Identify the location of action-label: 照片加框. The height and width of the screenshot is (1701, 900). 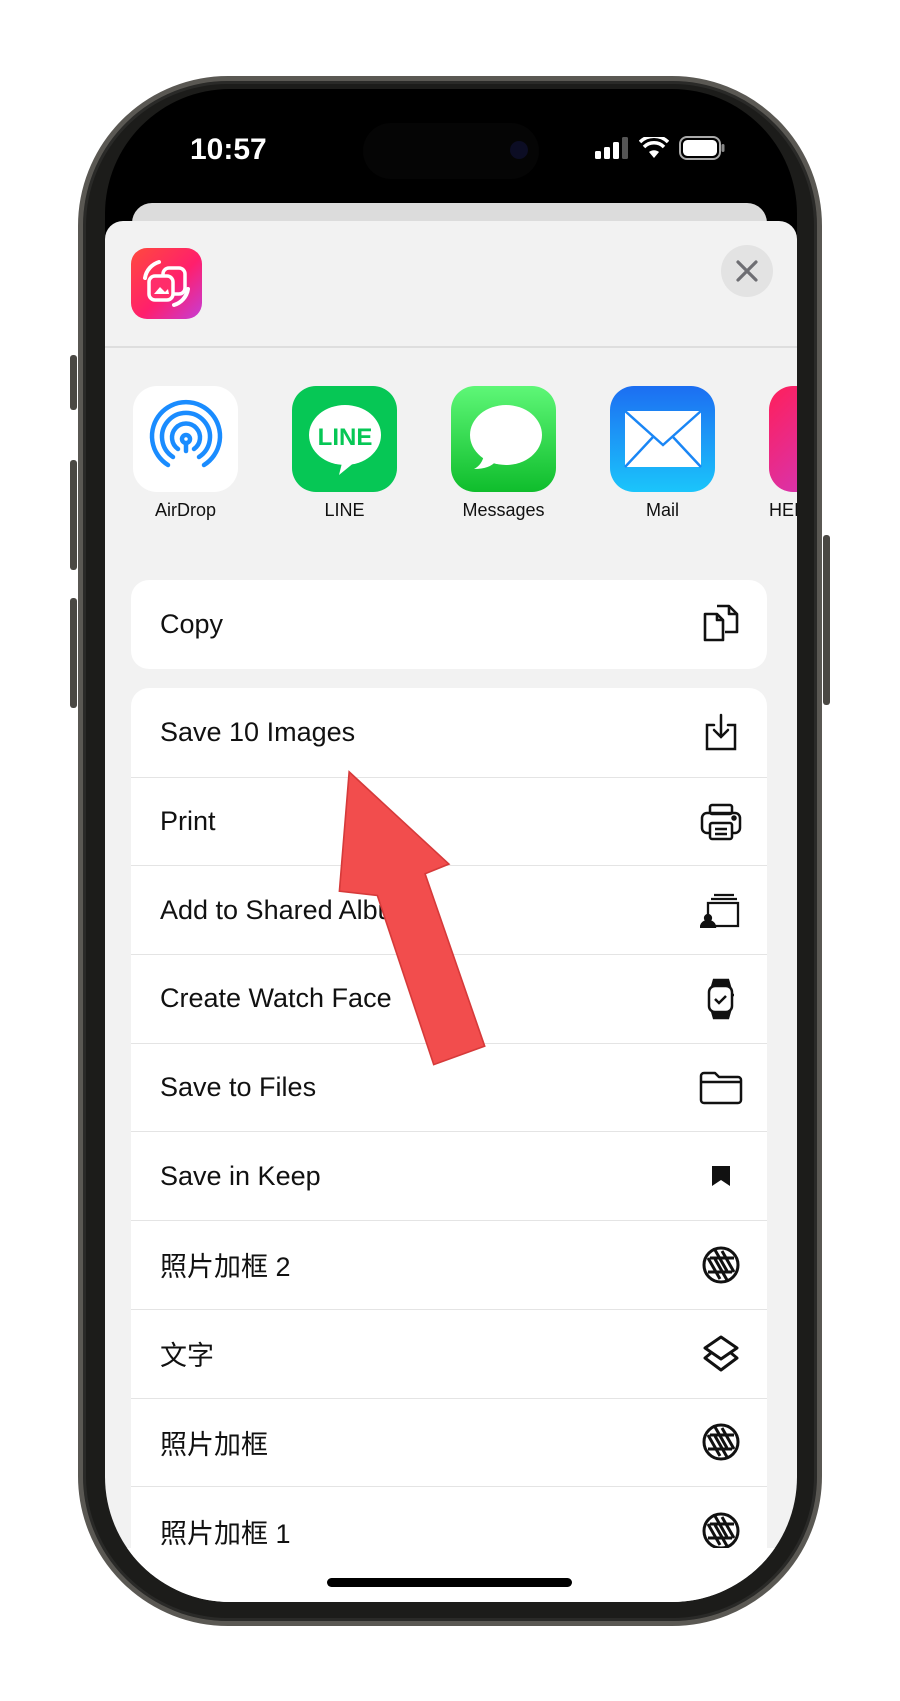
(214, 1444).